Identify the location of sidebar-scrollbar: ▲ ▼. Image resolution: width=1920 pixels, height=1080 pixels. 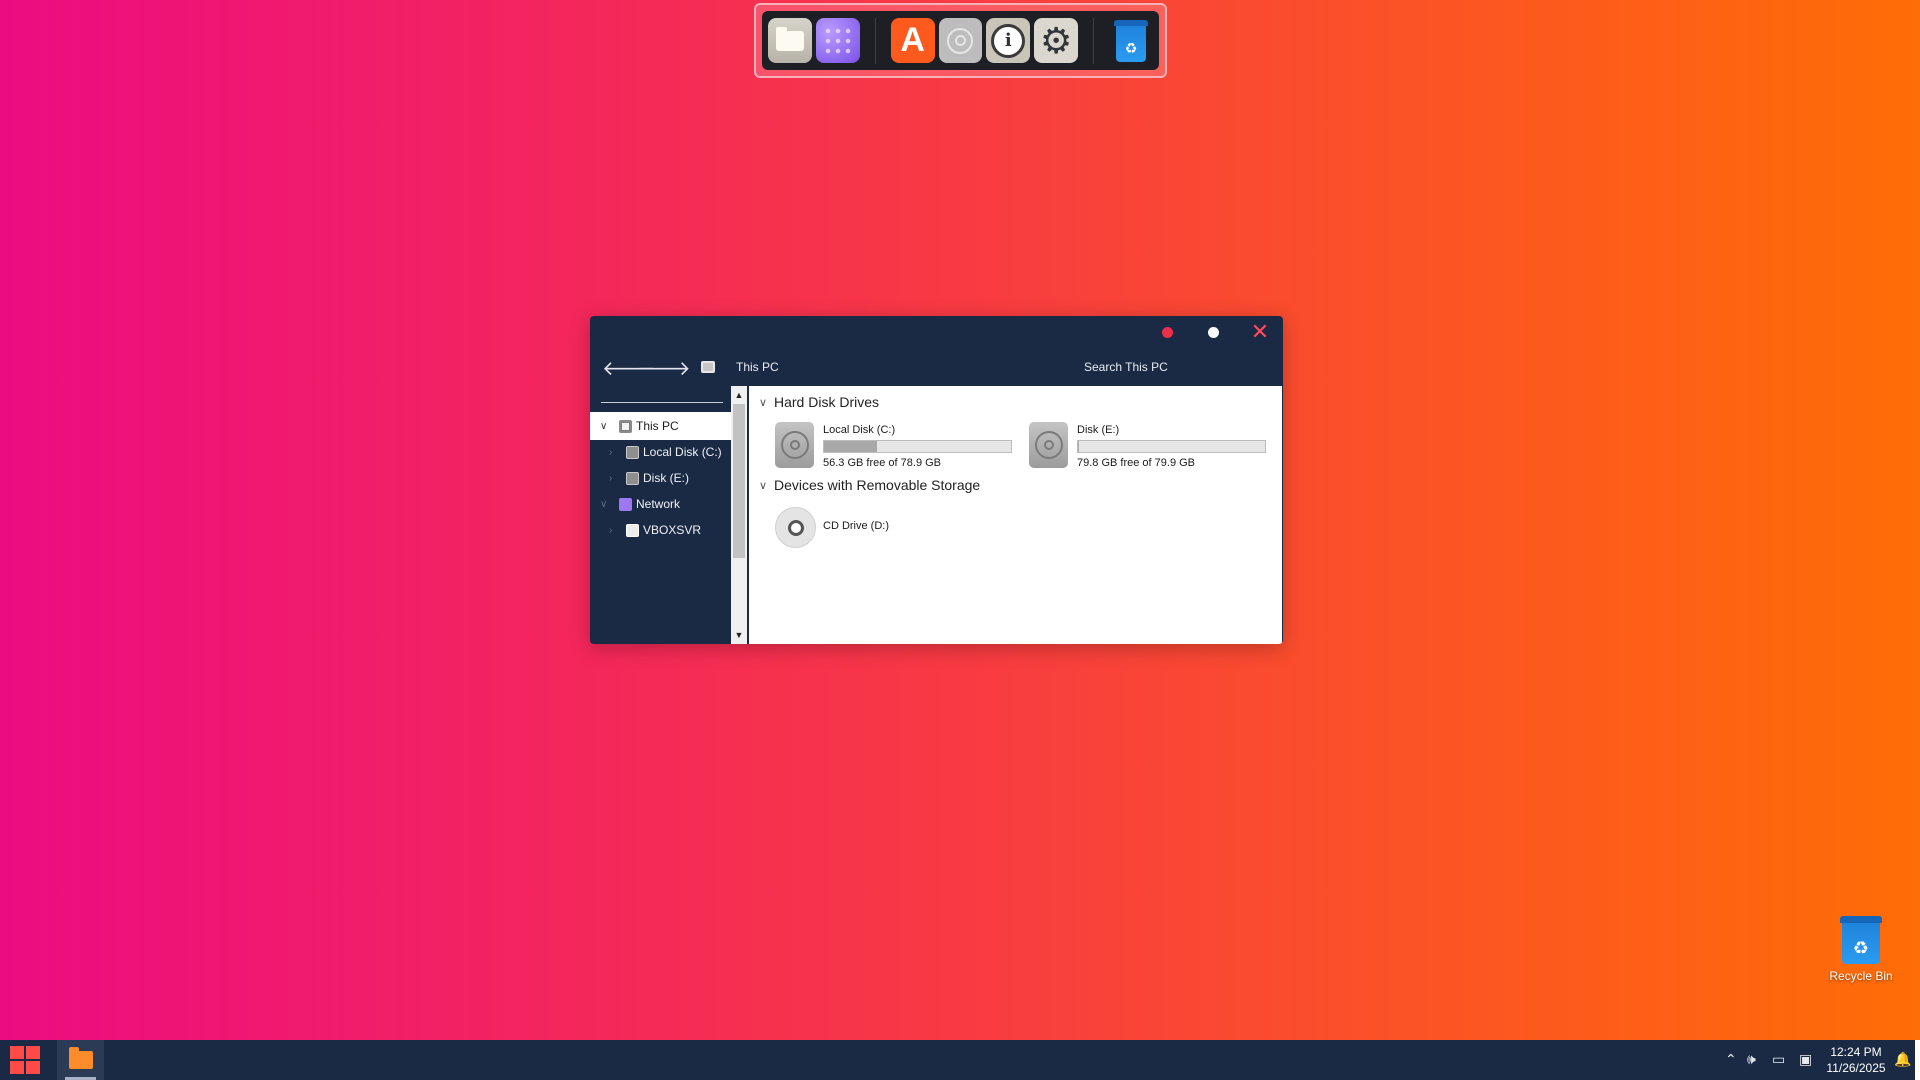
(739, 515).